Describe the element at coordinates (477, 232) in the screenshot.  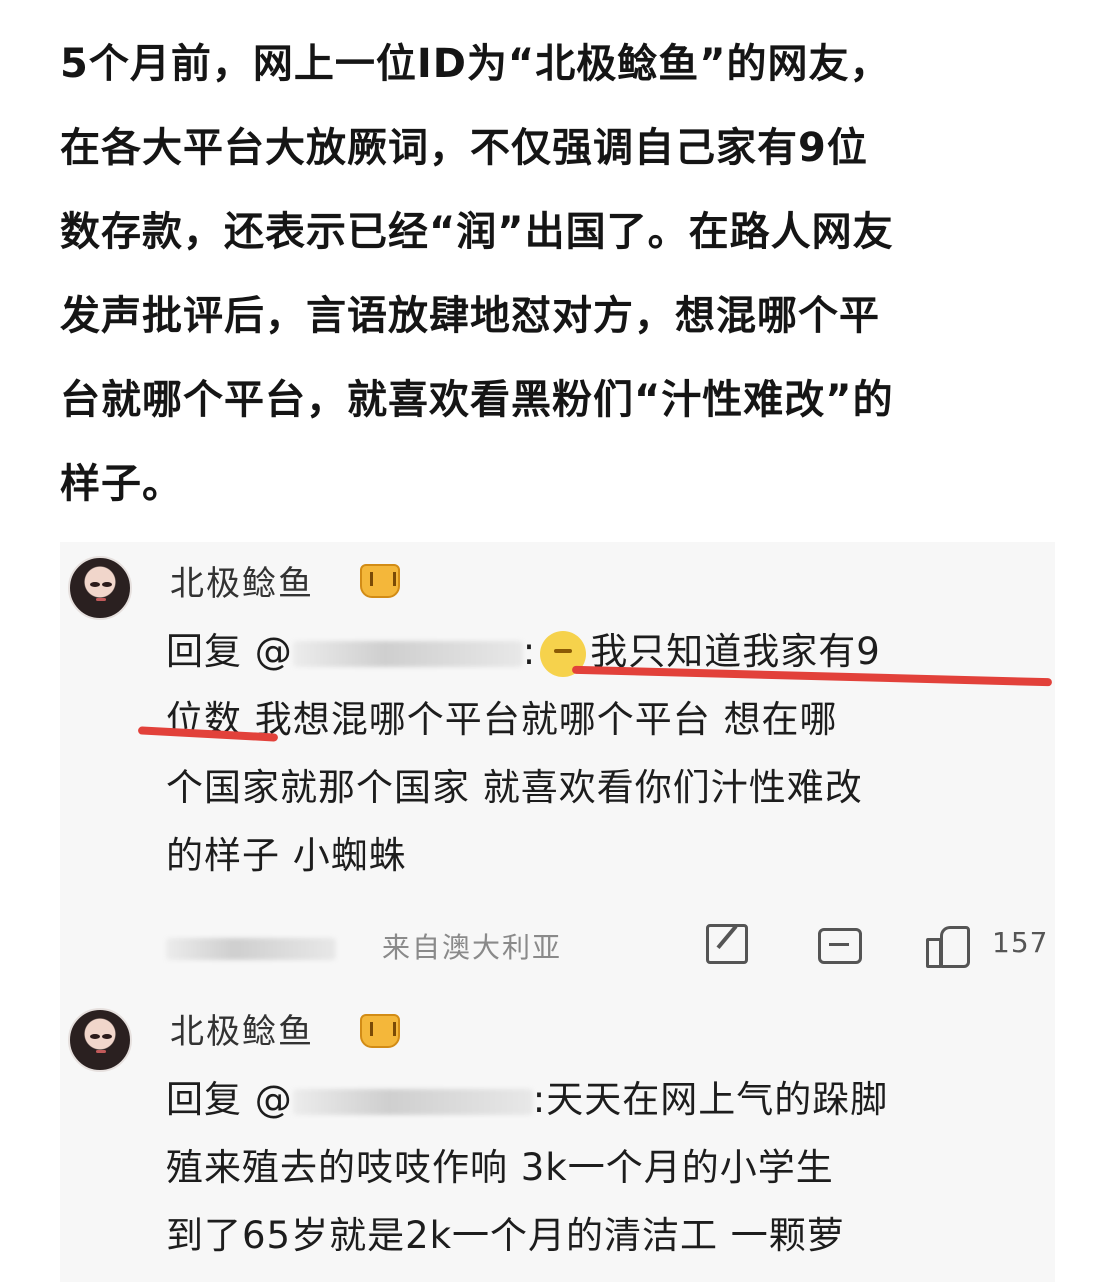
I see `article-line: 数存款，还表示已经“润”出国了。在路人网友` at that location.